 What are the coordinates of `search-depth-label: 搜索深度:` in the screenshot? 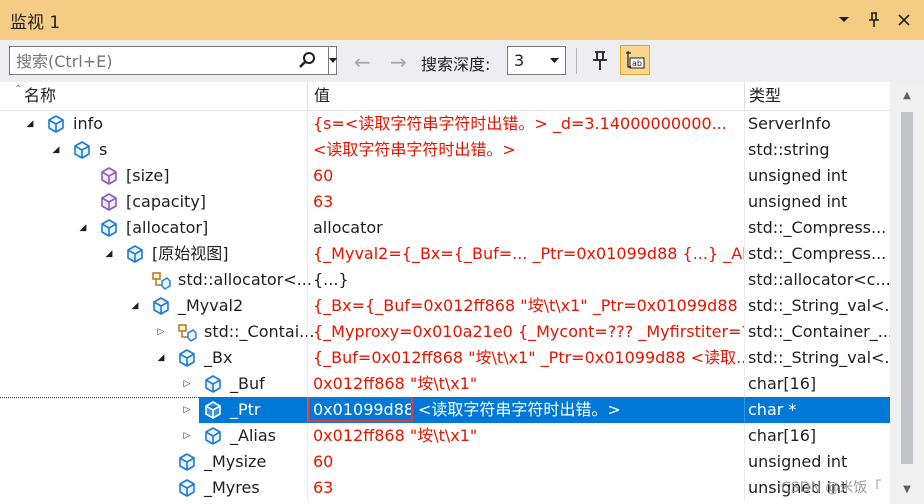 It's located at (456, 64).